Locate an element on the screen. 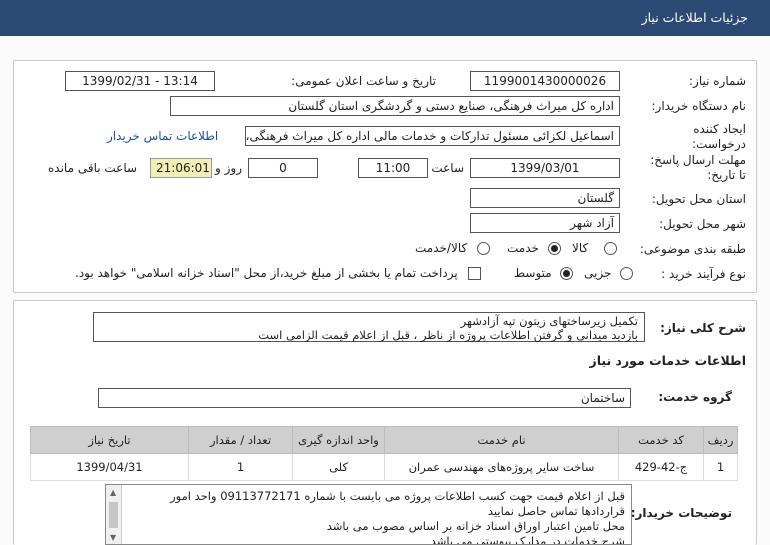  remaining-label: ساعت باقی مانده is located at coordinates (93, 168).